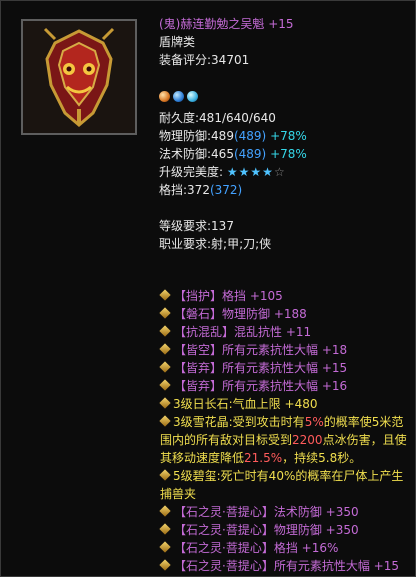  What do you see at coordinates (284, 190) in the screenshot?
I see `block: 格挡:372(372)` at bounding box center [284, 190].